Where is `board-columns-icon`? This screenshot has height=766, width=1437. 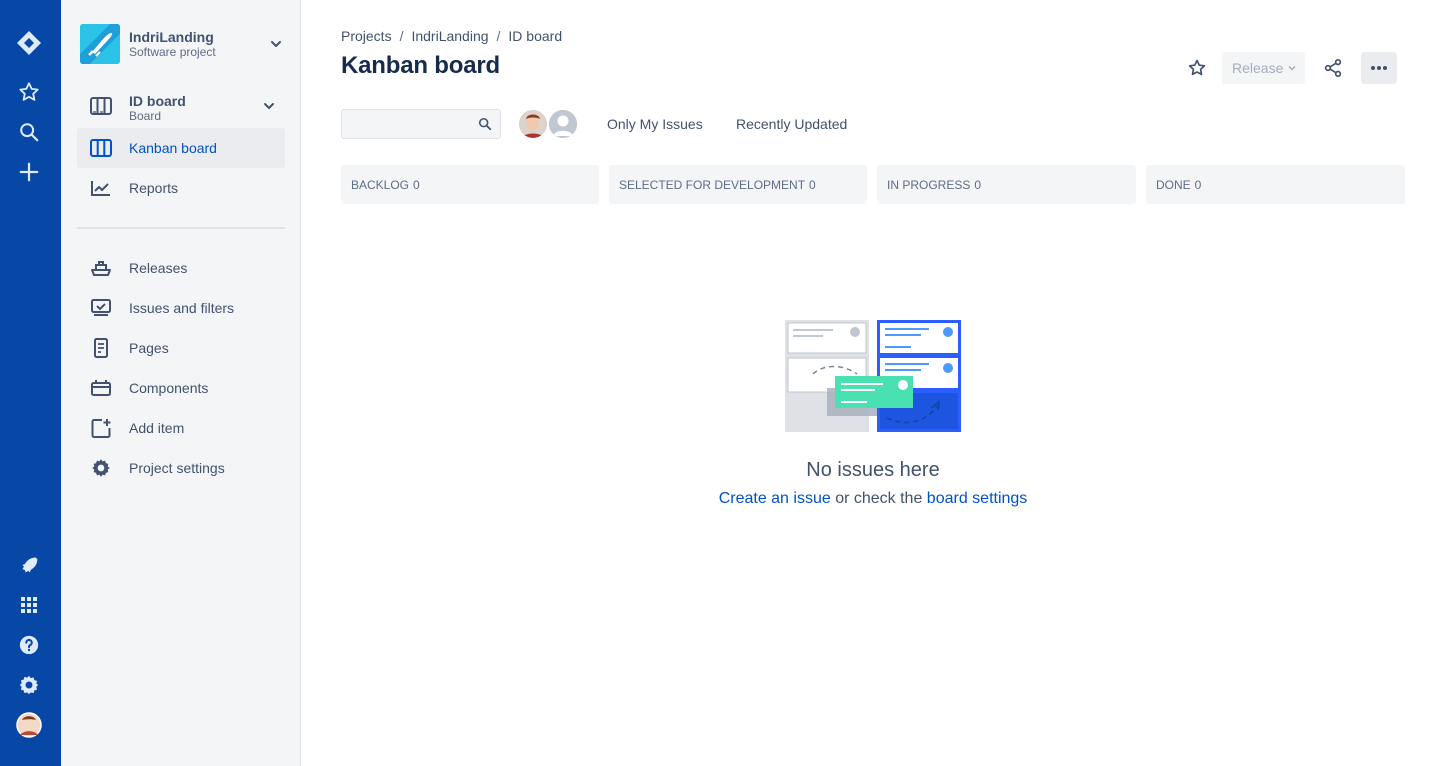
board-columns-icon is located at coordinates (101, 148).